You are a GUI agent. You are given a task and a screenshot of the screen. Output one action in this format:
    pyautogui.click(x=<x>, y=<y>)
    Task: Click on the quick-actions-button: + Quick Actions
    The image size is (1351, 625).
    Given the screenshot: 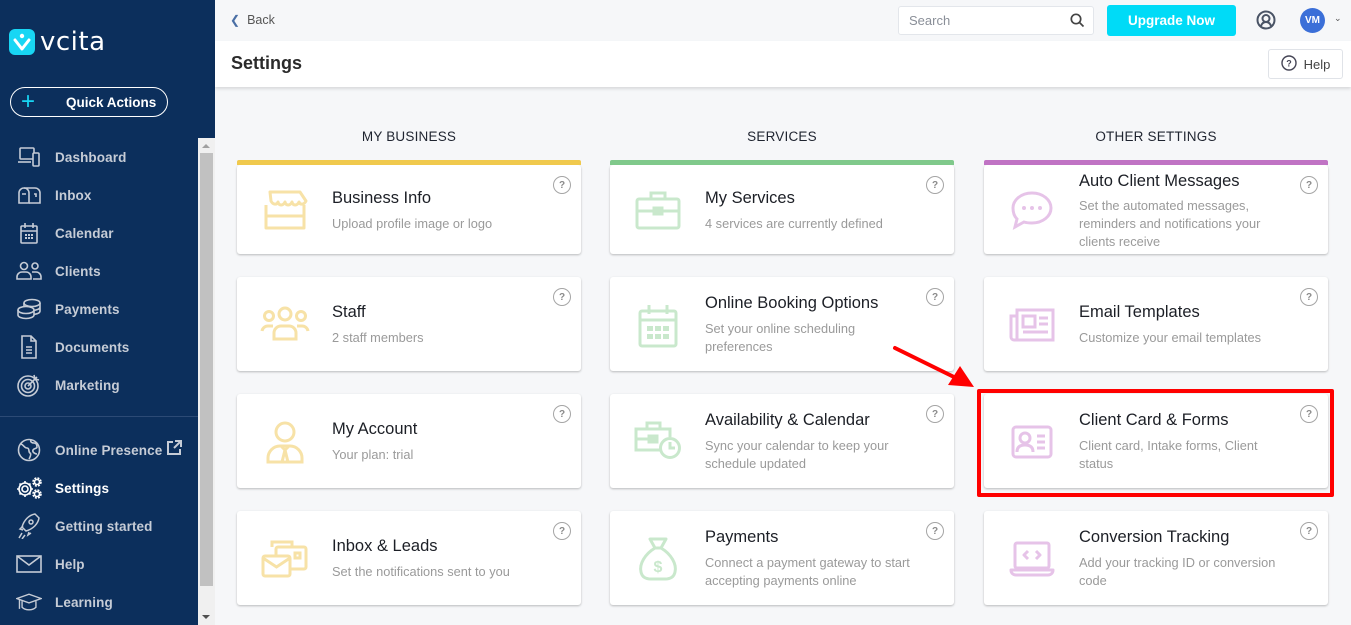 What is the action you would take?
    pyautogui.click(x=89, y=102)
    